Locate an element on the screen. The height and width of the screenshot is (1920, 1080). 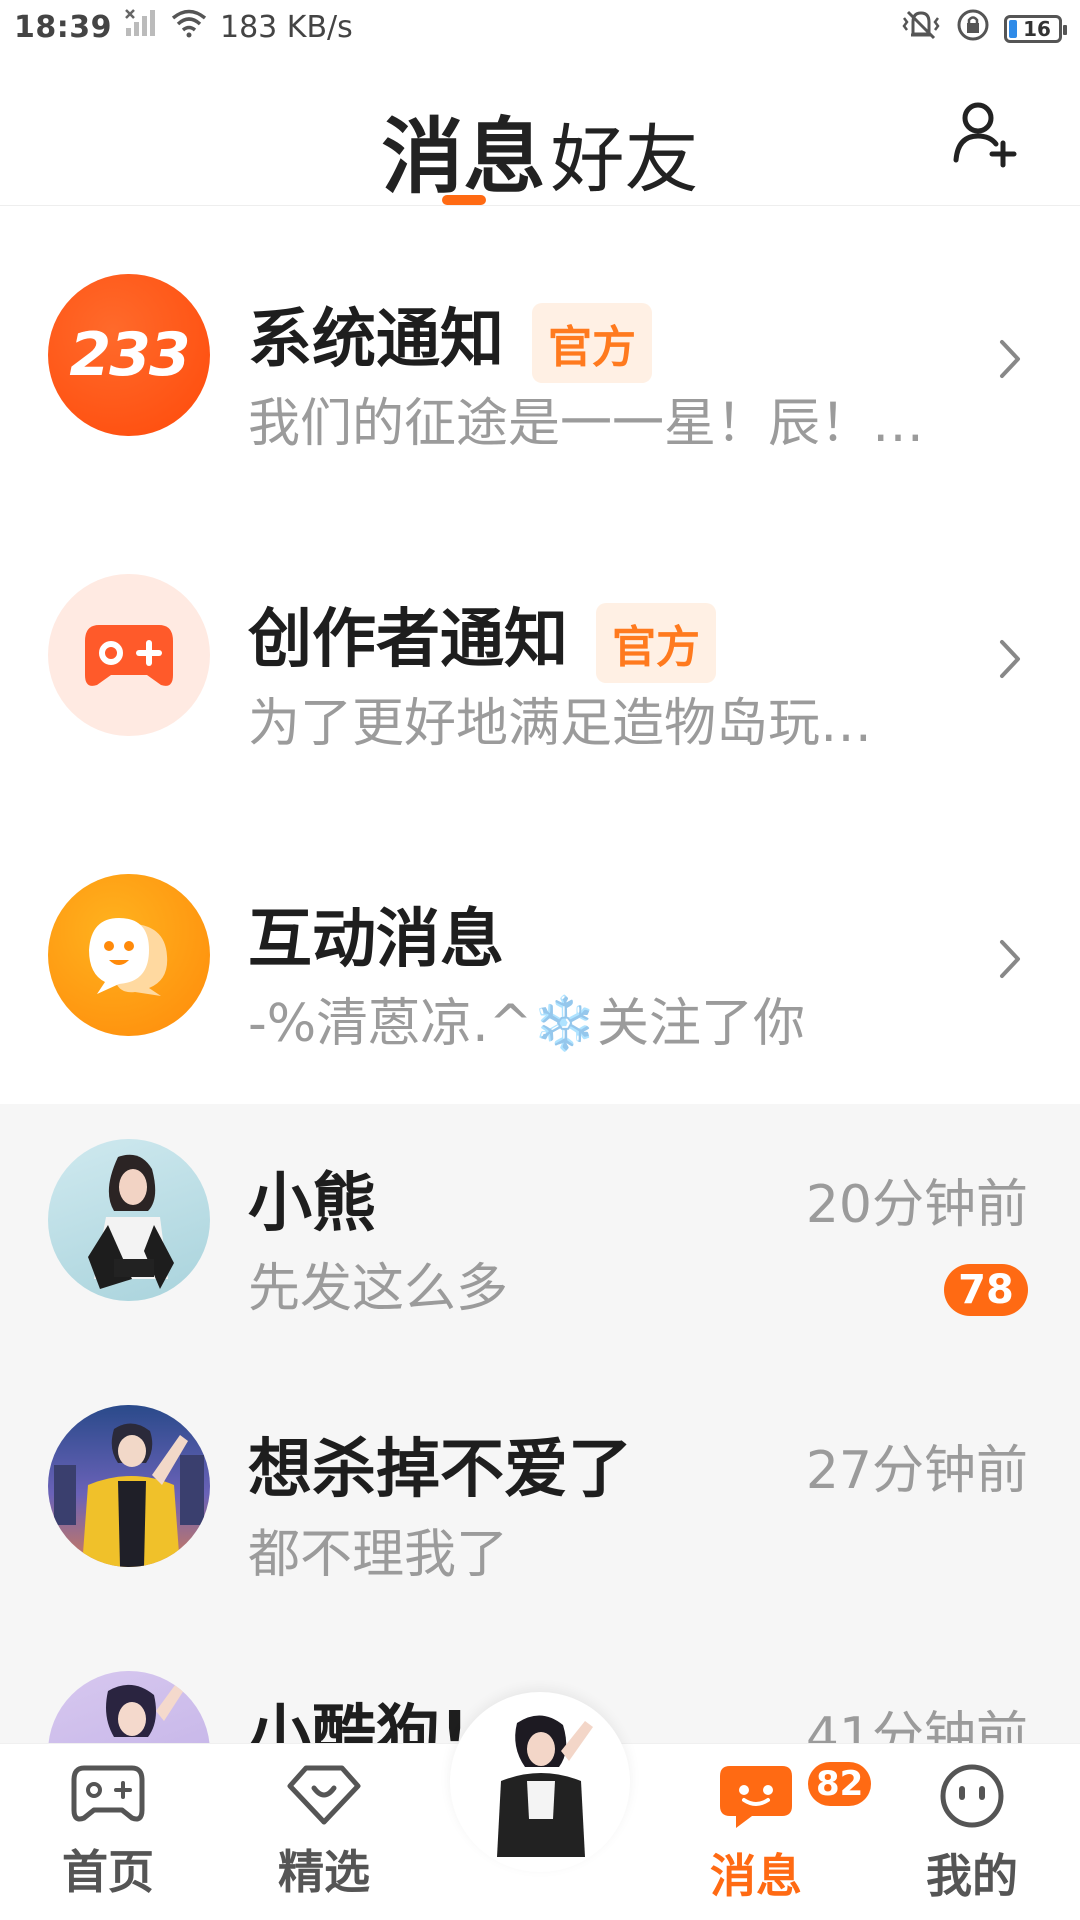
battery-indicator: 16 is located at coordinates (1035, 29).